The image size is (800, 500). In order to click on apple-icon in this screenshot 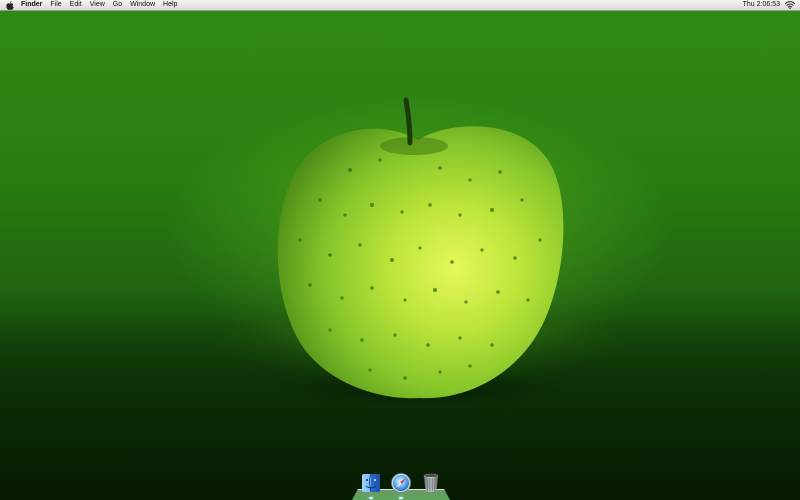, I will do `click(10, 5)`.